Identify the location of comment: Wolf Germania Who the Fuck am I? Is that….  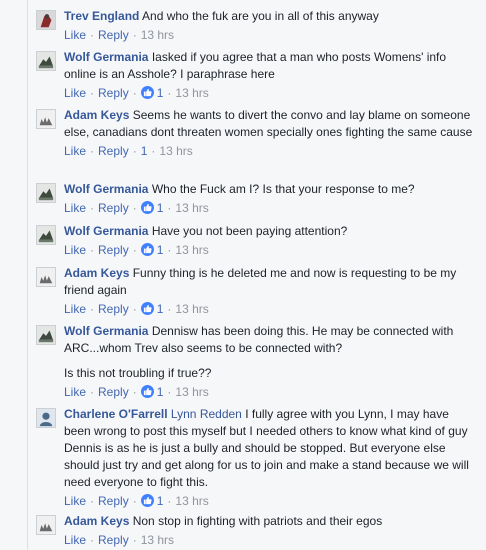
(256, 198).